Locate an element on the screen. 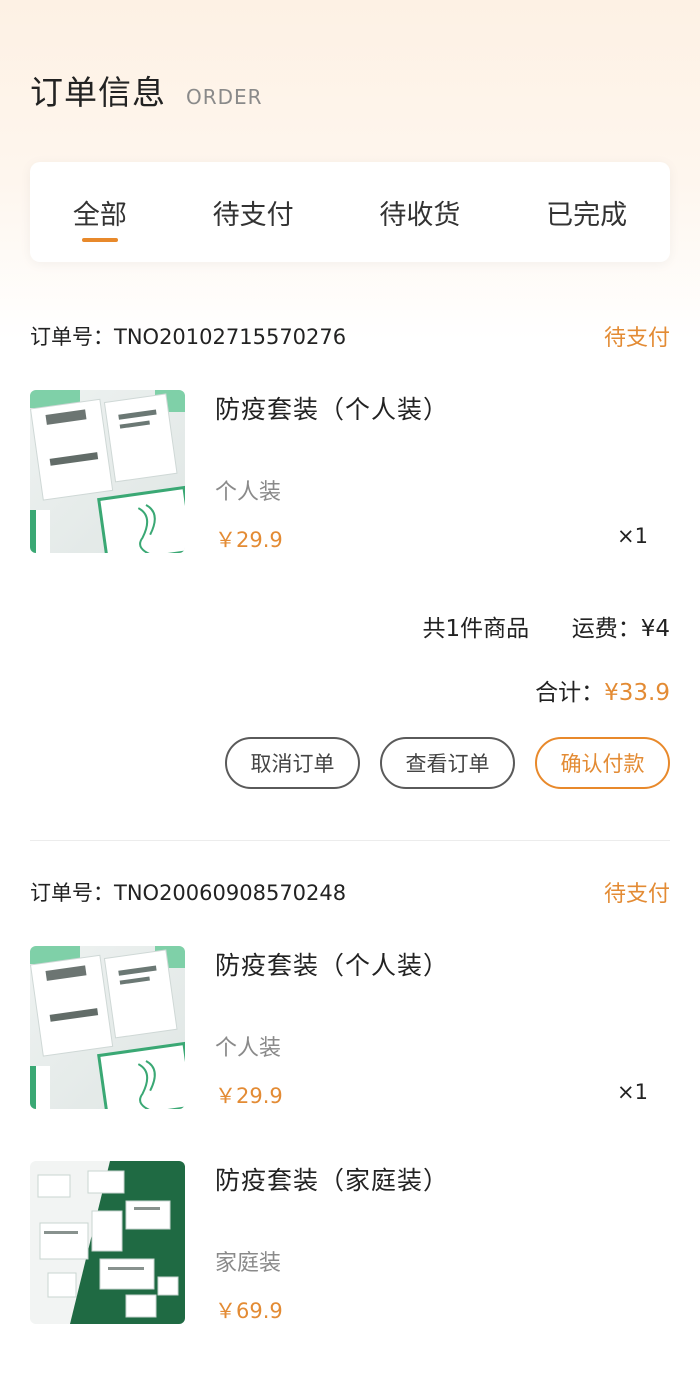 The height and width of the screenshot is (1378, 700). view-order-button: 查看订单 is located at coordinates (447, 763).